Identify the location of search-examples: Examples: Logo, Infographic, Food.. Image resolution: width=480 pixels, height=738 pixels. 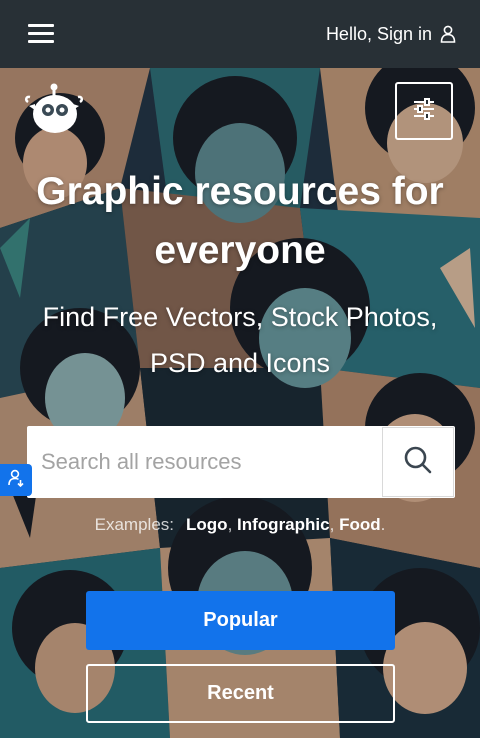
(240, 525).